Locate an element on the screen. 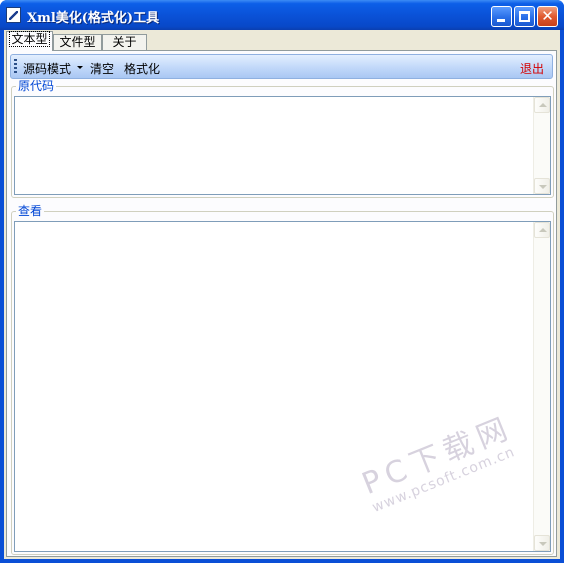  minimize-button is located at coordinates (501, 16).